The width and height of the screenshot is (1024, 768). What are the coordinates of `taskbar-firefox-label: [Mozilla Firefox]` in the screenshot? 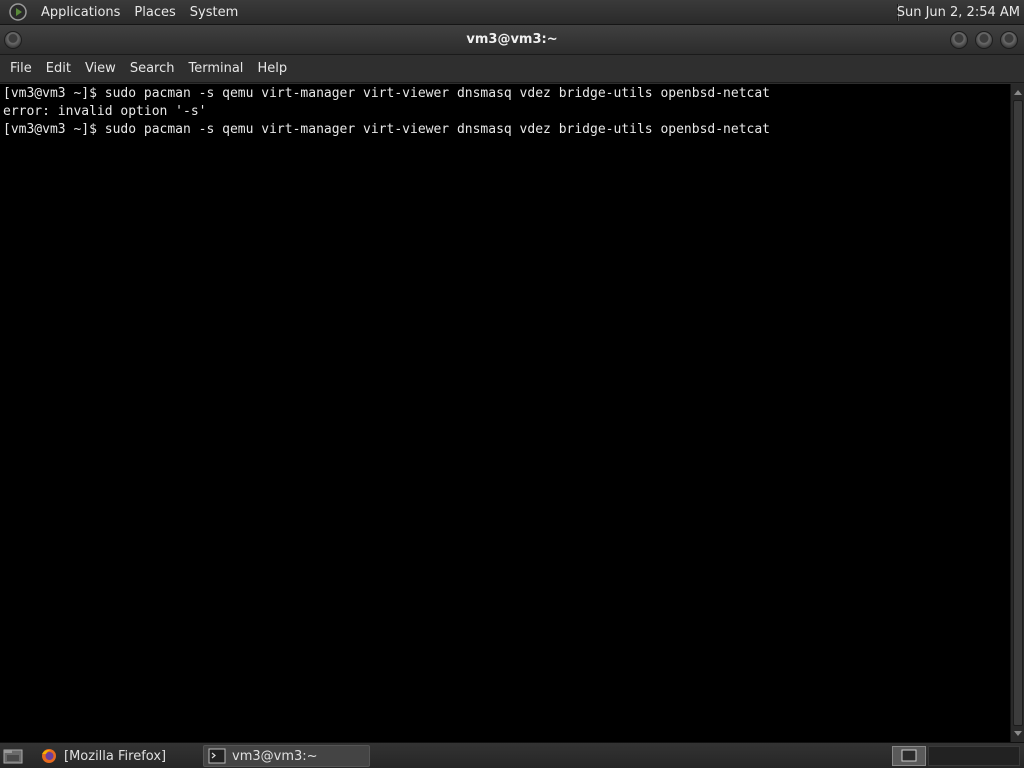 It's located at (115, 756).